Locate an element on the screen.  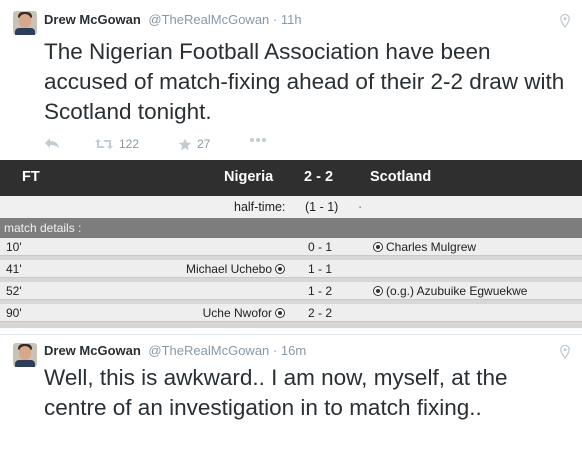
final-score: 2 - 2 is located at coordinates (319, 177).